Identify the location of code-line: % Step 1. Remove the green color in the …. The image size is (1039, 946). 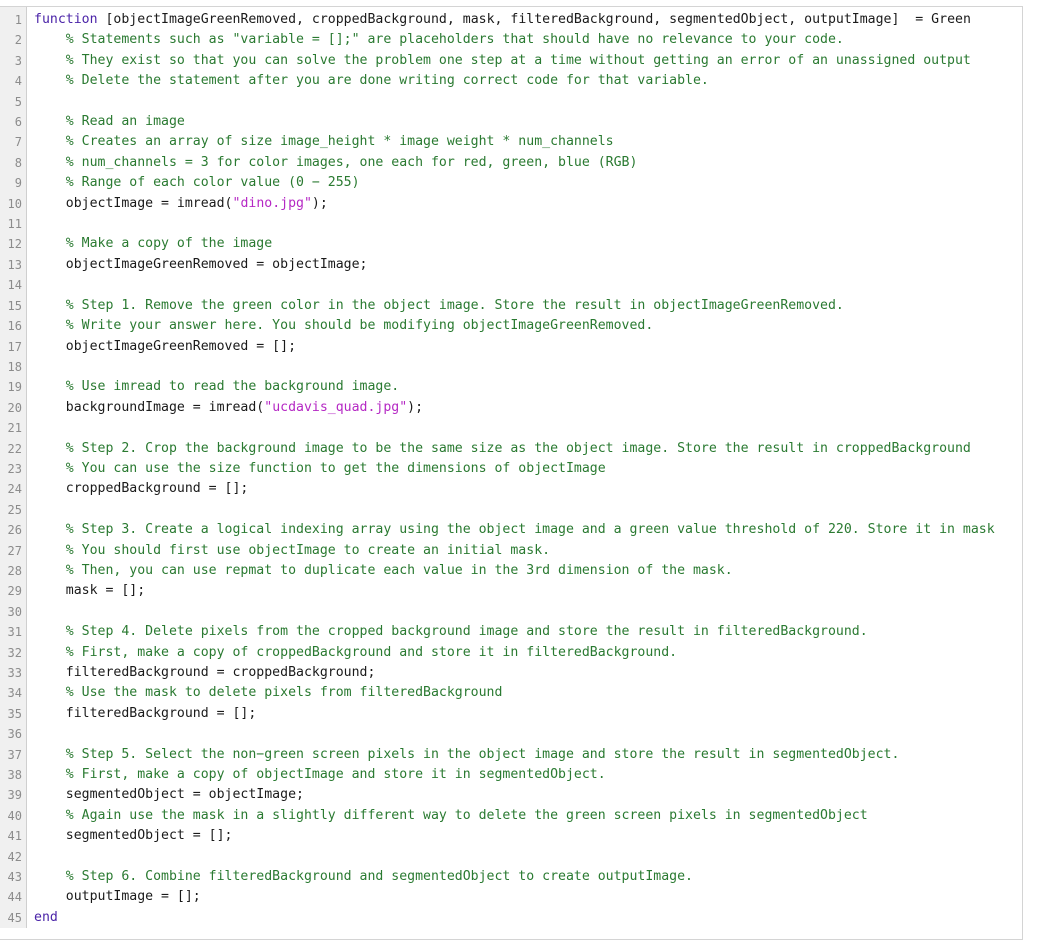
(536, 306).